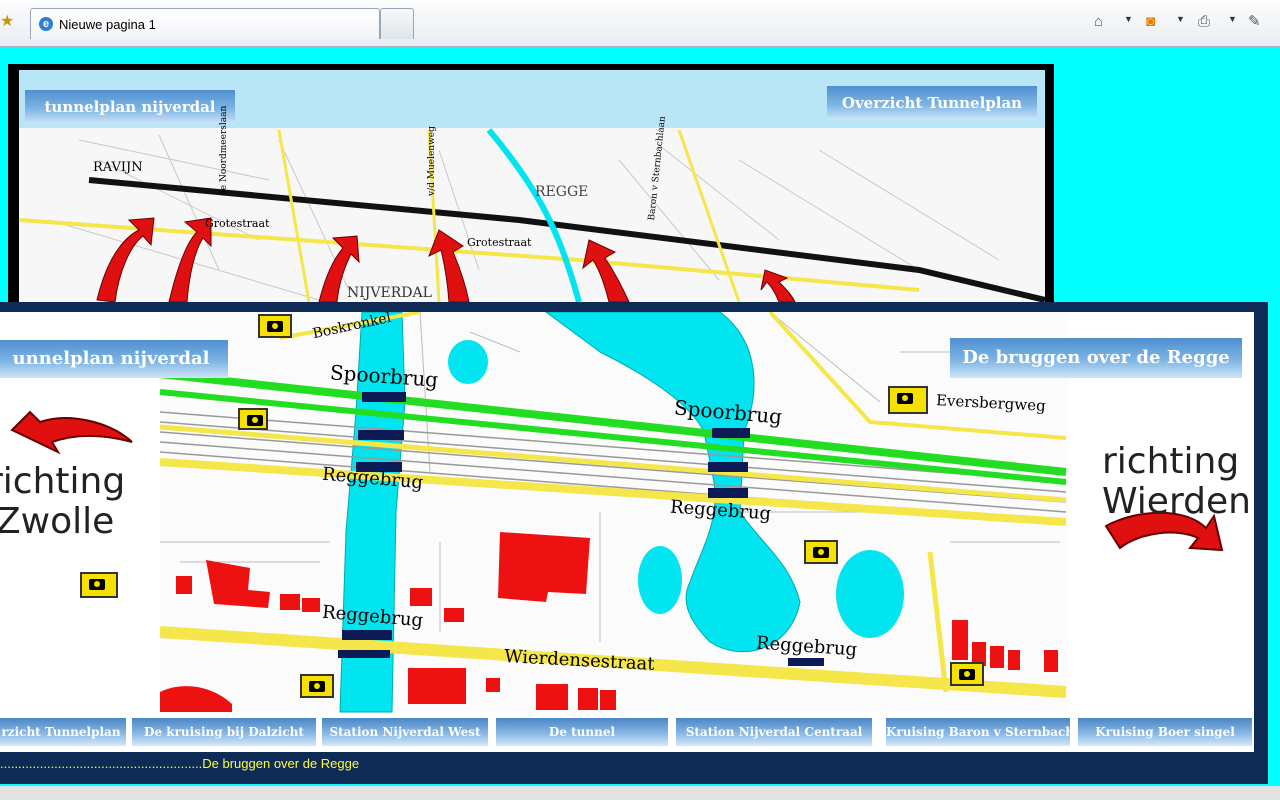 The image size is (1280, 800). I want to click on map-label-noordmeerslaan: de Noordmeerslaan, so click(224, 150).